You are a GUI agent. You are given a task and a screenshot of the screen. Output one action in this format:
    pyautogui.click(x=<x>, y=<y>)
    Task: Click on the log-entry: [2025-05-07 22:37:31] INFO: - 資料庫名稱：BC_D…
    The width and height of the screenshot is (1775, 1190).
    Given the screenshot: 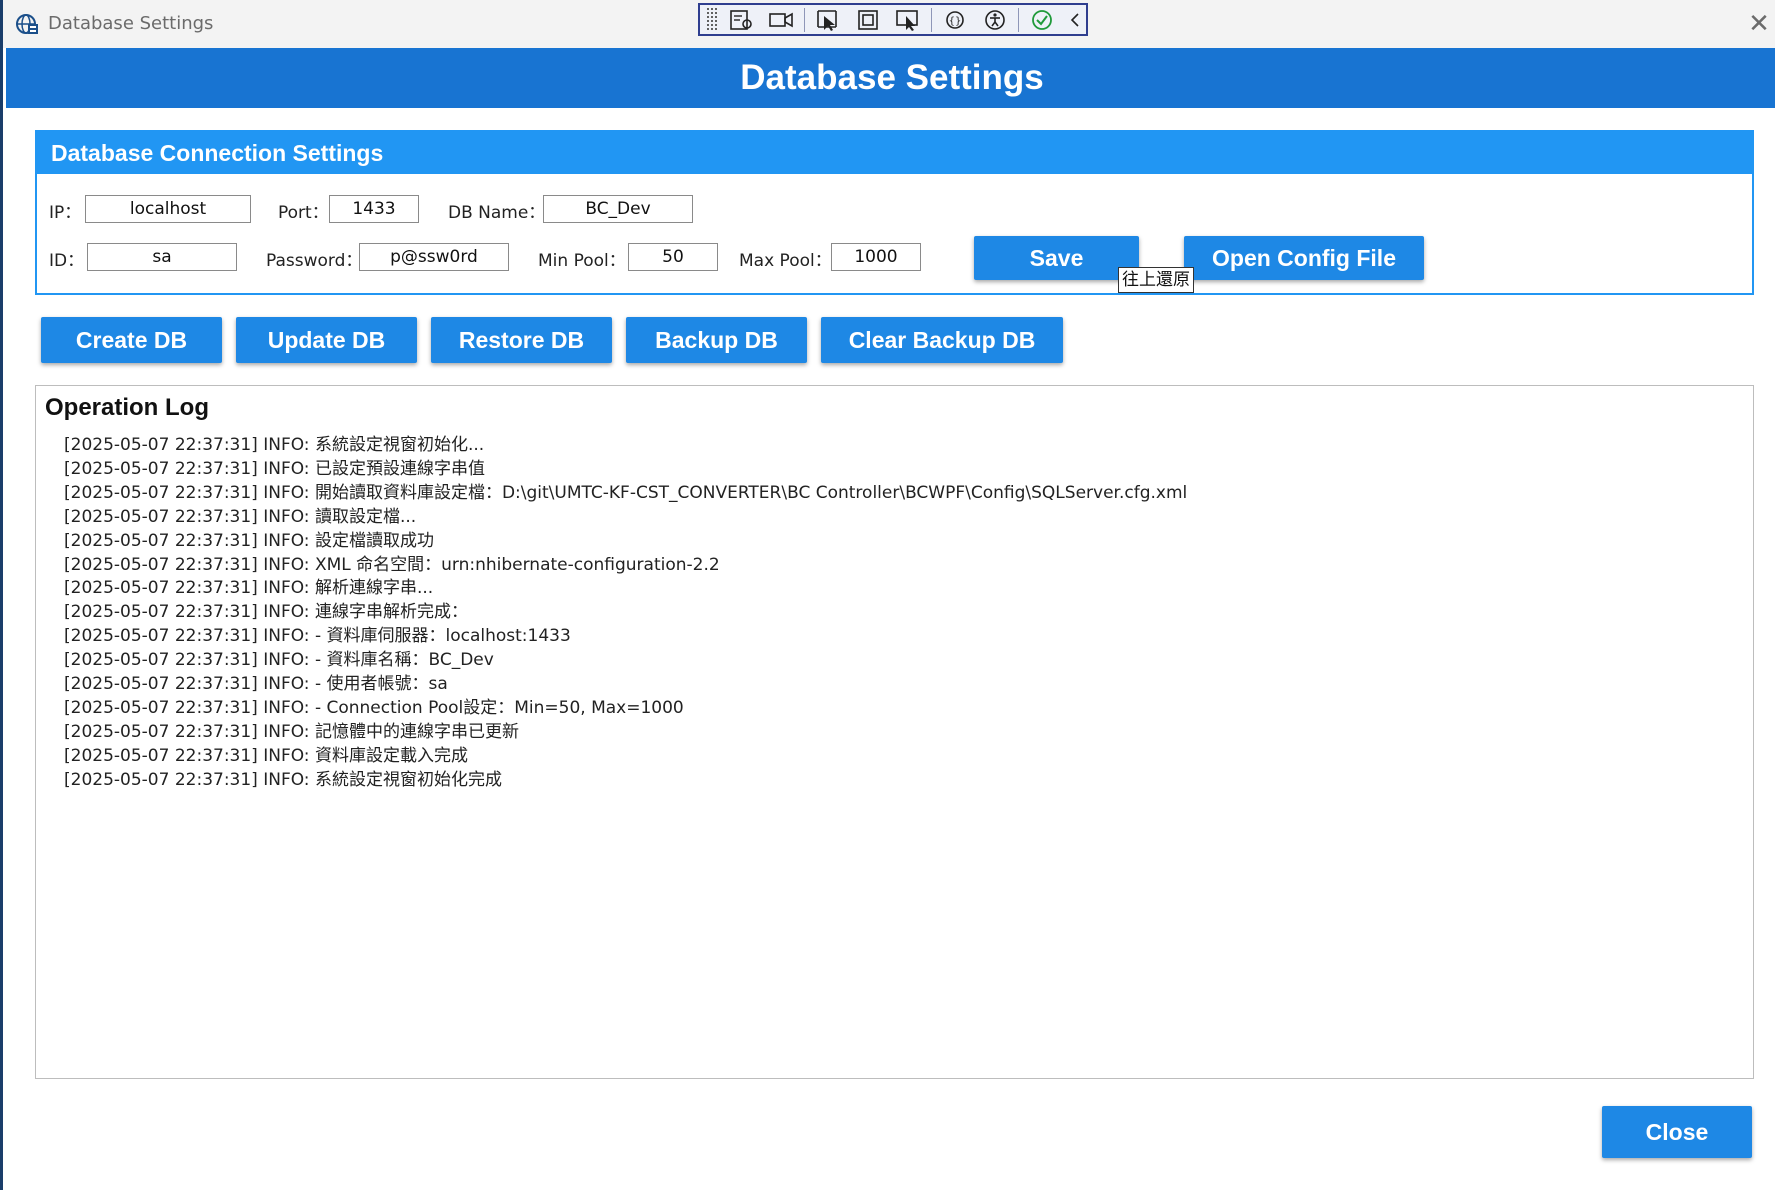 What is the action you would take?
    pyautogui.click(x=279, y=660)
    